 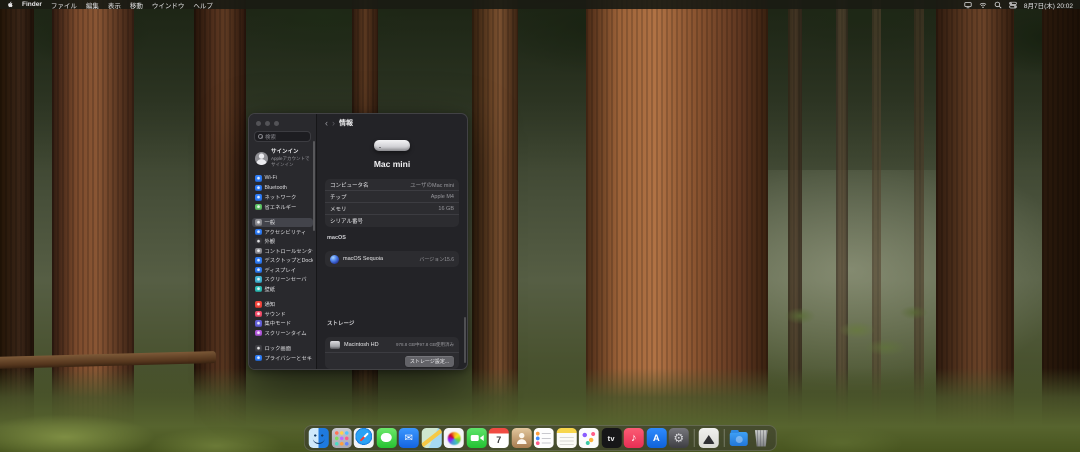 I want to click on dock-recent-app-icon, so click(x=708, y=438).